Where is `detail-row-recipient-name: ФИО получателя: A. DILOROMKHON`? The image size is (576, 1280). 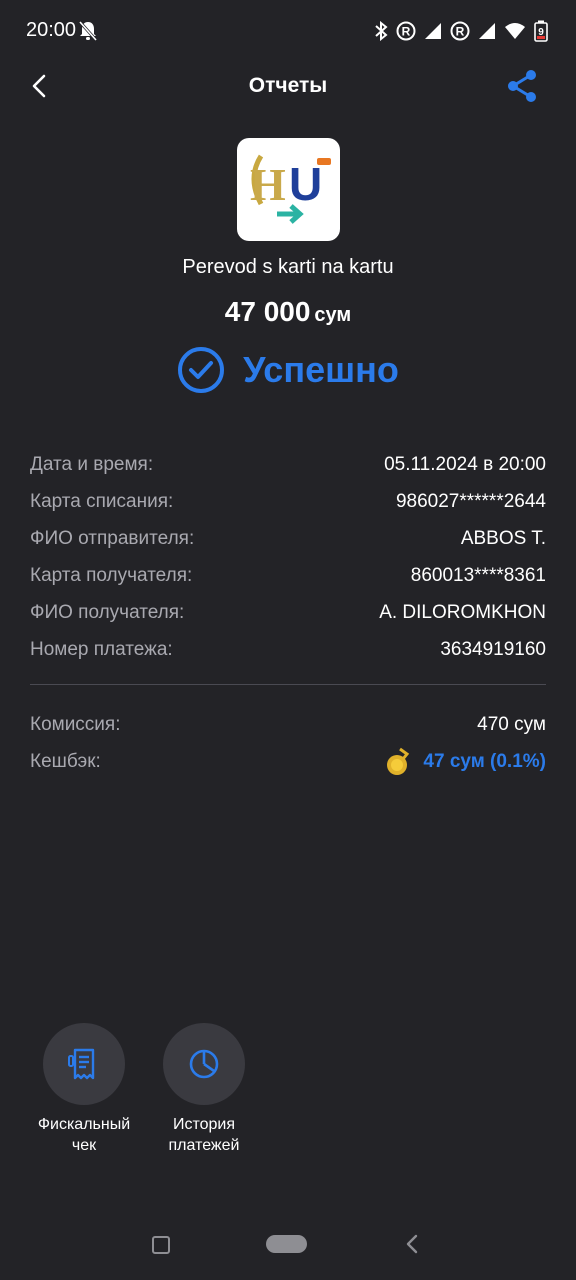
detail-row-recipient-name: ФИО получателя: A. DILOROMKHON is located at coordinates (288, 612).